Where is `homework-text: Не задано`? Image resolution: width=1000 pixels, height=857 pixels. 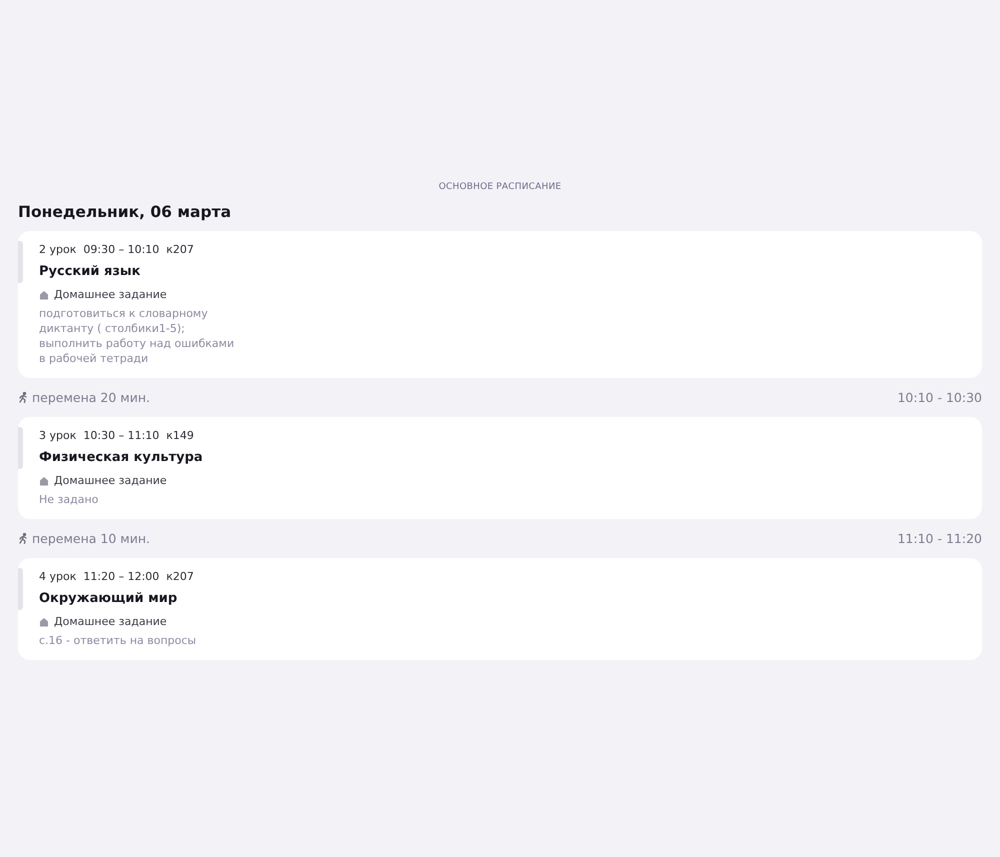
homework-text: Не задано is located at coordinates (69, 499).